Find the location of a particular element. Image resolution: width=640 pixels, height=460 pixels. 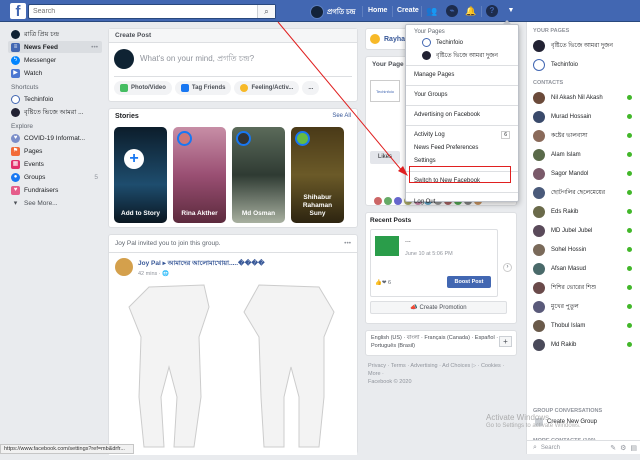

activate-subtitle: Go to Settings to activate Windows. is located at coordinates (533, 426).